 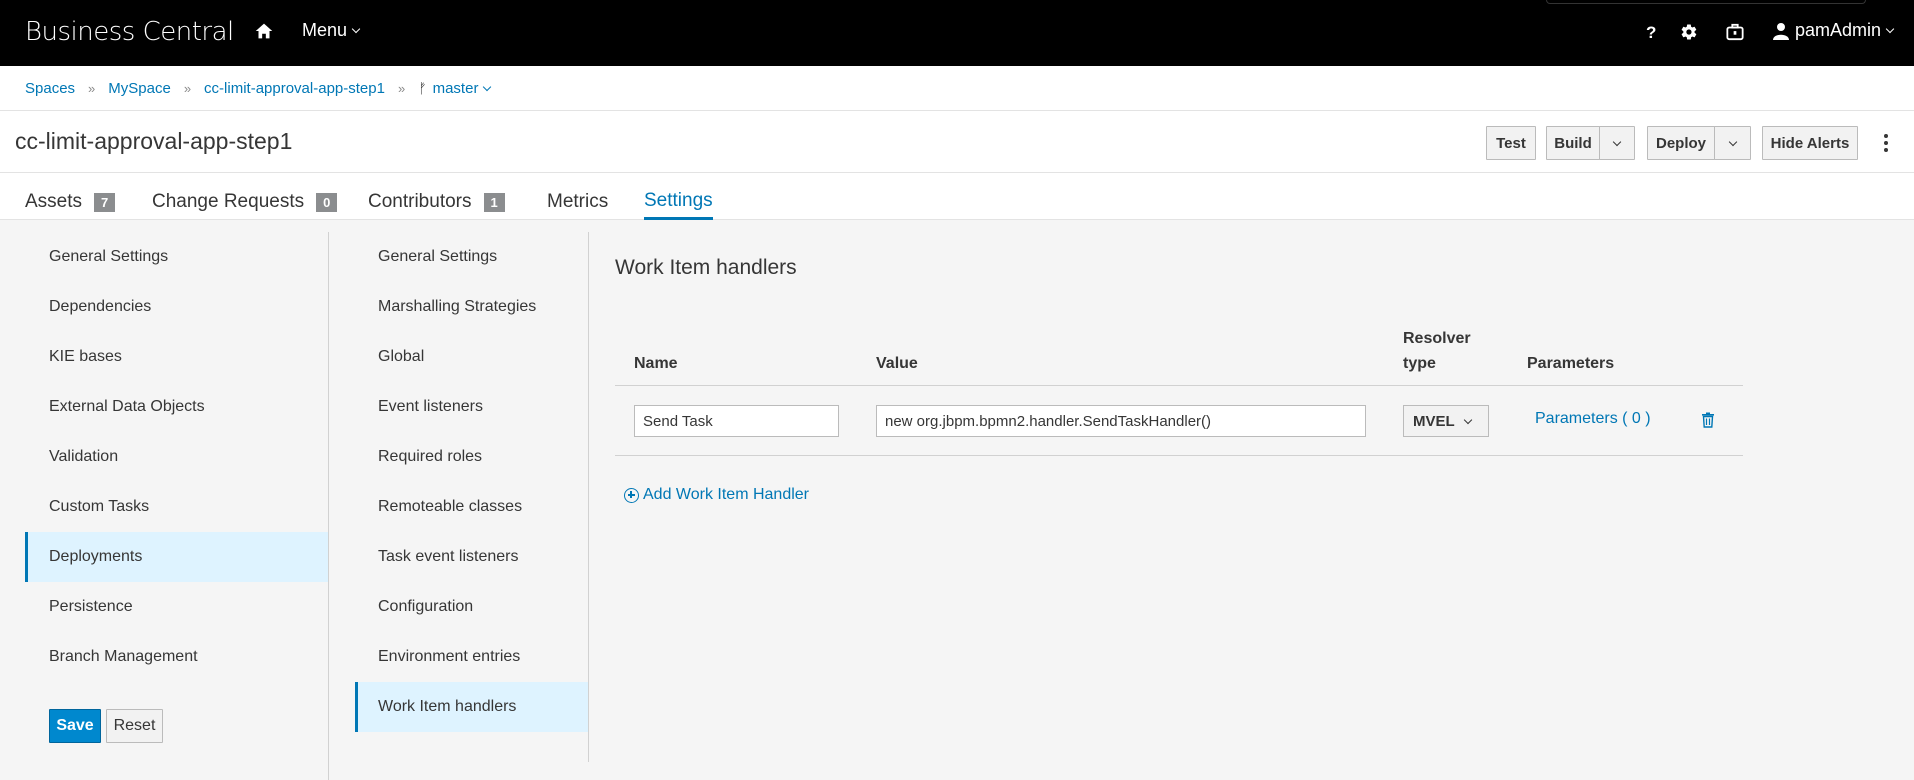 I want to click on tab-label: Contributors, so click(x=420, y=201).